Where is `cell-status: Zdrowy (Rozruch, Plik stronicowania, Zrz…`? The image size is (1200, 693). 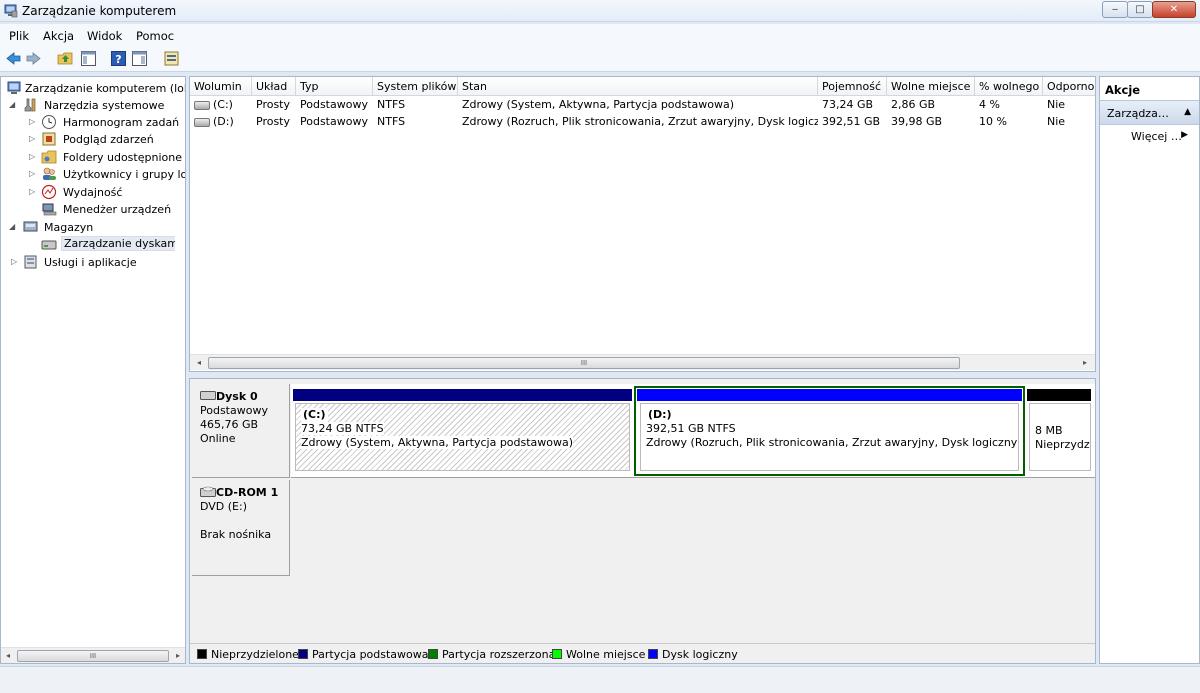 cell-status: Zdrowy (Rozruch, Plik stronicowania, Zrz… is located at coordinates (640, 121).